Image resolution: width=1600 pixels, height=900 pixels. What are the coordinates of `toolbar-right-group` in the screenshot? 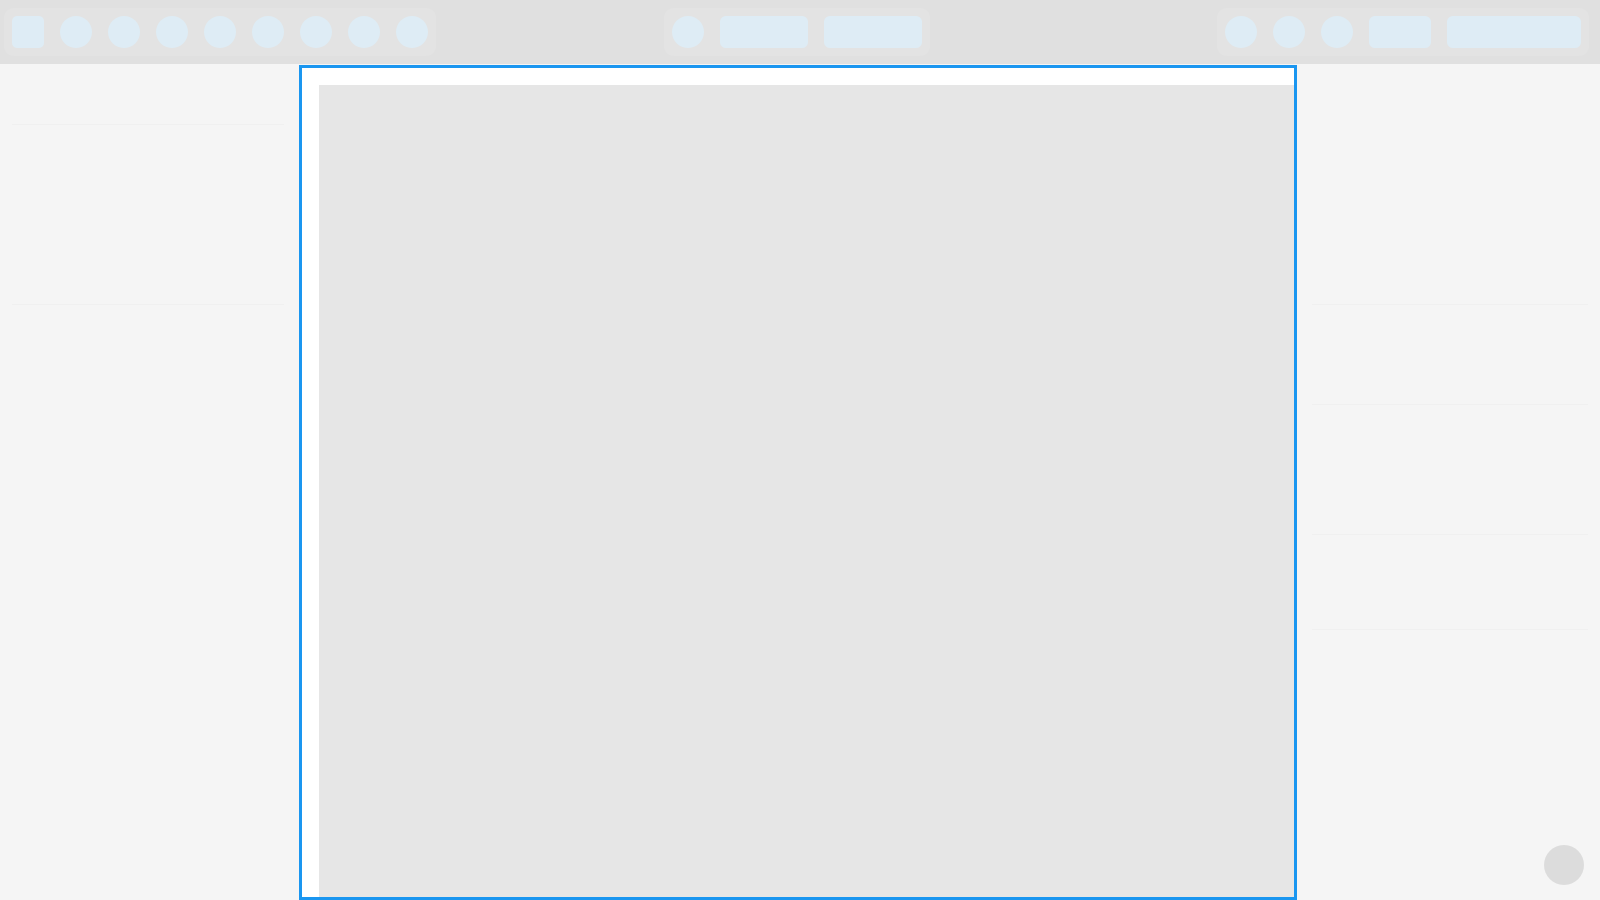 It's located at (1403, 32).